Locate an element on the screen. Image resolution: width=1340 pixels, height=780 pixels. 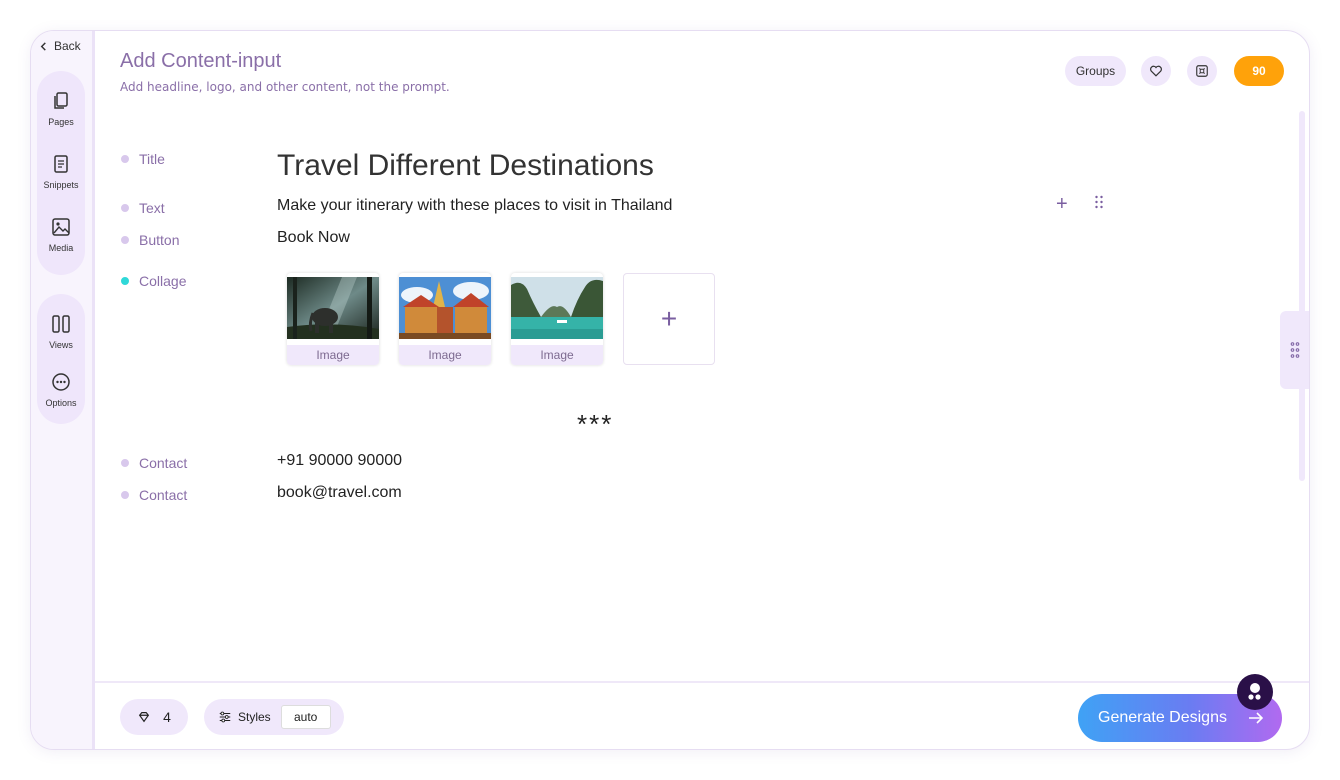
row-label-contact-phone: Contact is located at coordinates (154, 463).